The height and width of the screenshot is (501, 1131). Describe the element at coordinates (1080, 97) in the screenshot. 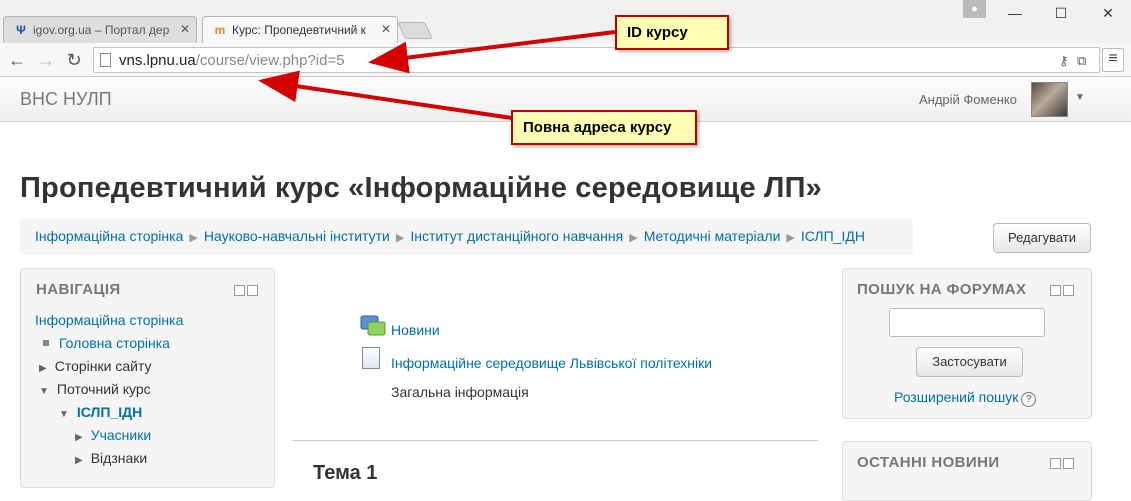

I see `chevron-down-icon: ▼` at that location.